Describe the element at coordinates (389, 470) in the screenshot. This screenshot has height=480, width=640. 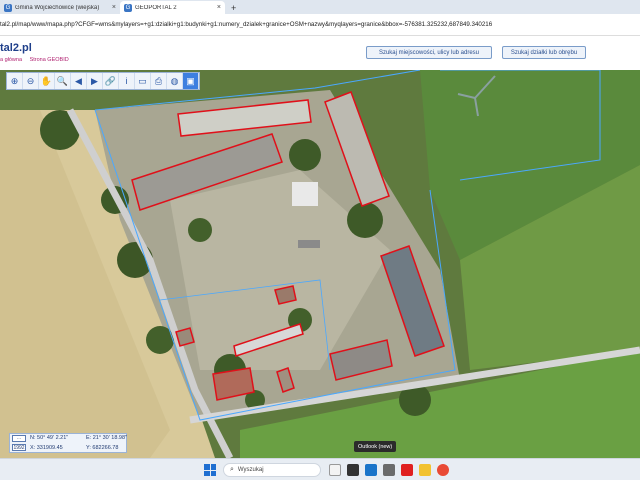
I see `media-icon` at that location.